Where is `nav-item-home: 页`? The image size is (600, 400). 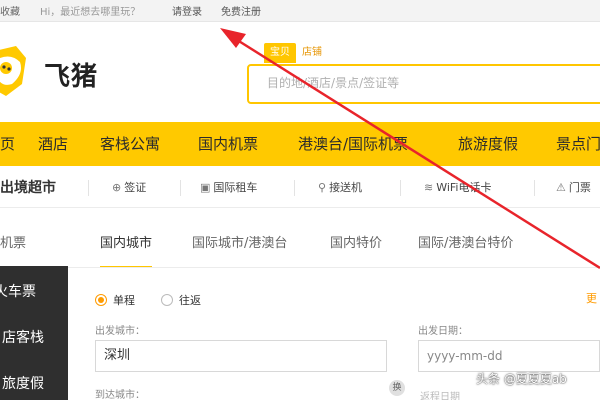 nav-item-home: 页 is located at coordinates (7, 144).